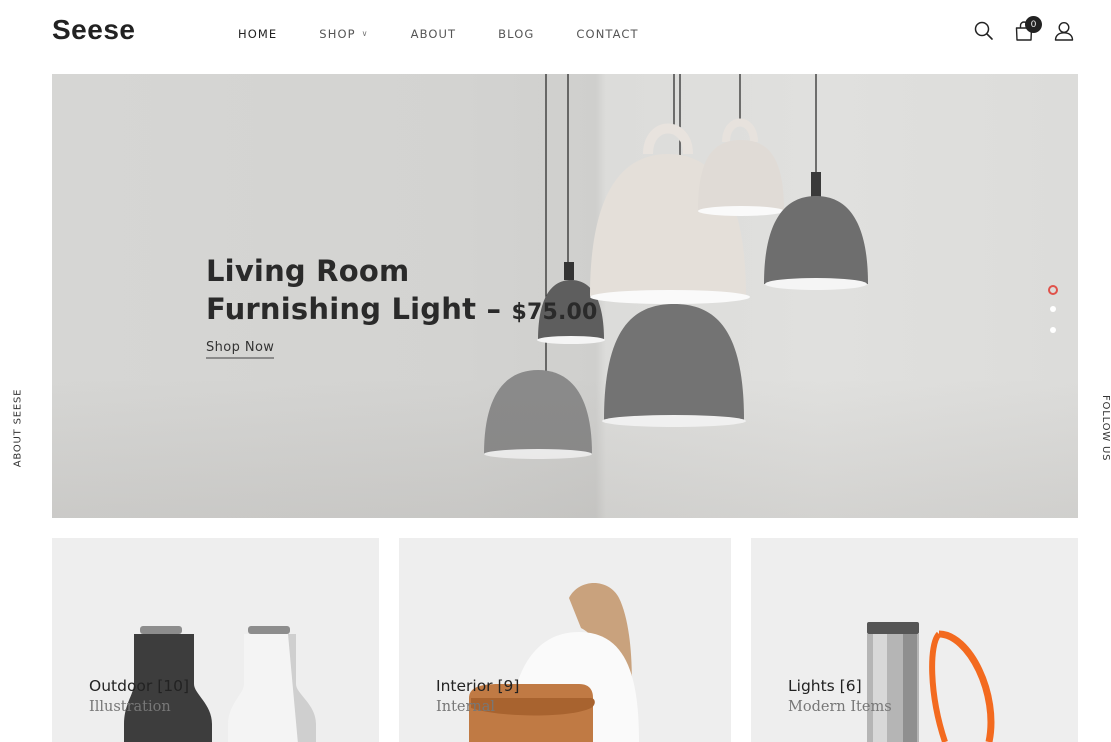  I want to click on nav-blog-label: BLOG, so click(516, 34).